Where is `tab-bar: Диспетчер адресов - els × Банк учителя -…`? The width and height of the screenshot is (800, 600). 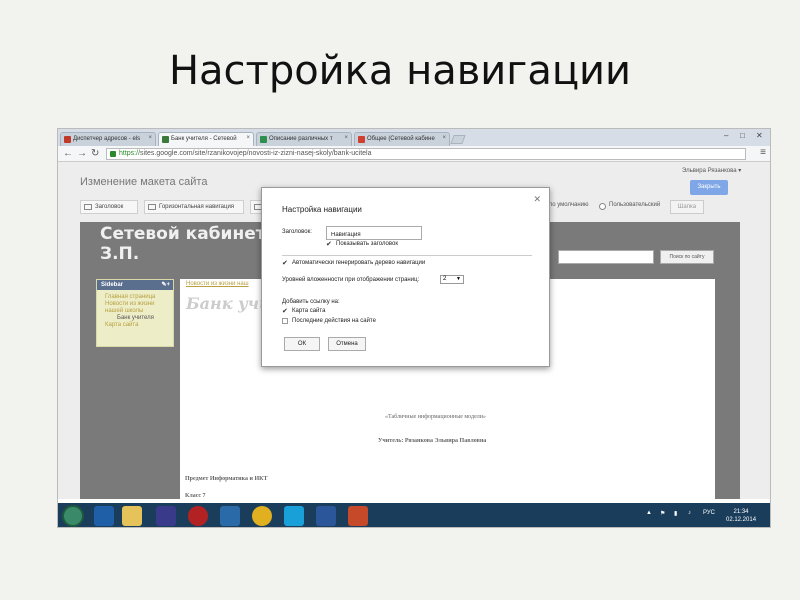 tab-bar: Диспетчер адресов - els × Банк учителя -… is located at coordinates (414, 137).